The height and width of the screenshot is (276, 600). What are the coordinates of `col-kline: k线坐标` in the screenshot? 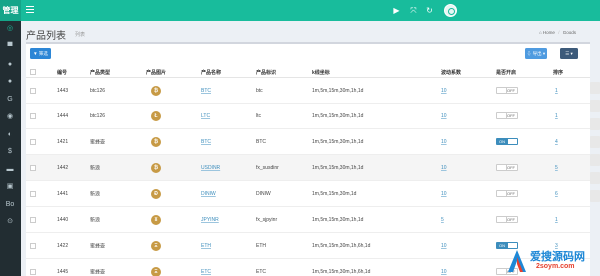 It's located at (321, 72).